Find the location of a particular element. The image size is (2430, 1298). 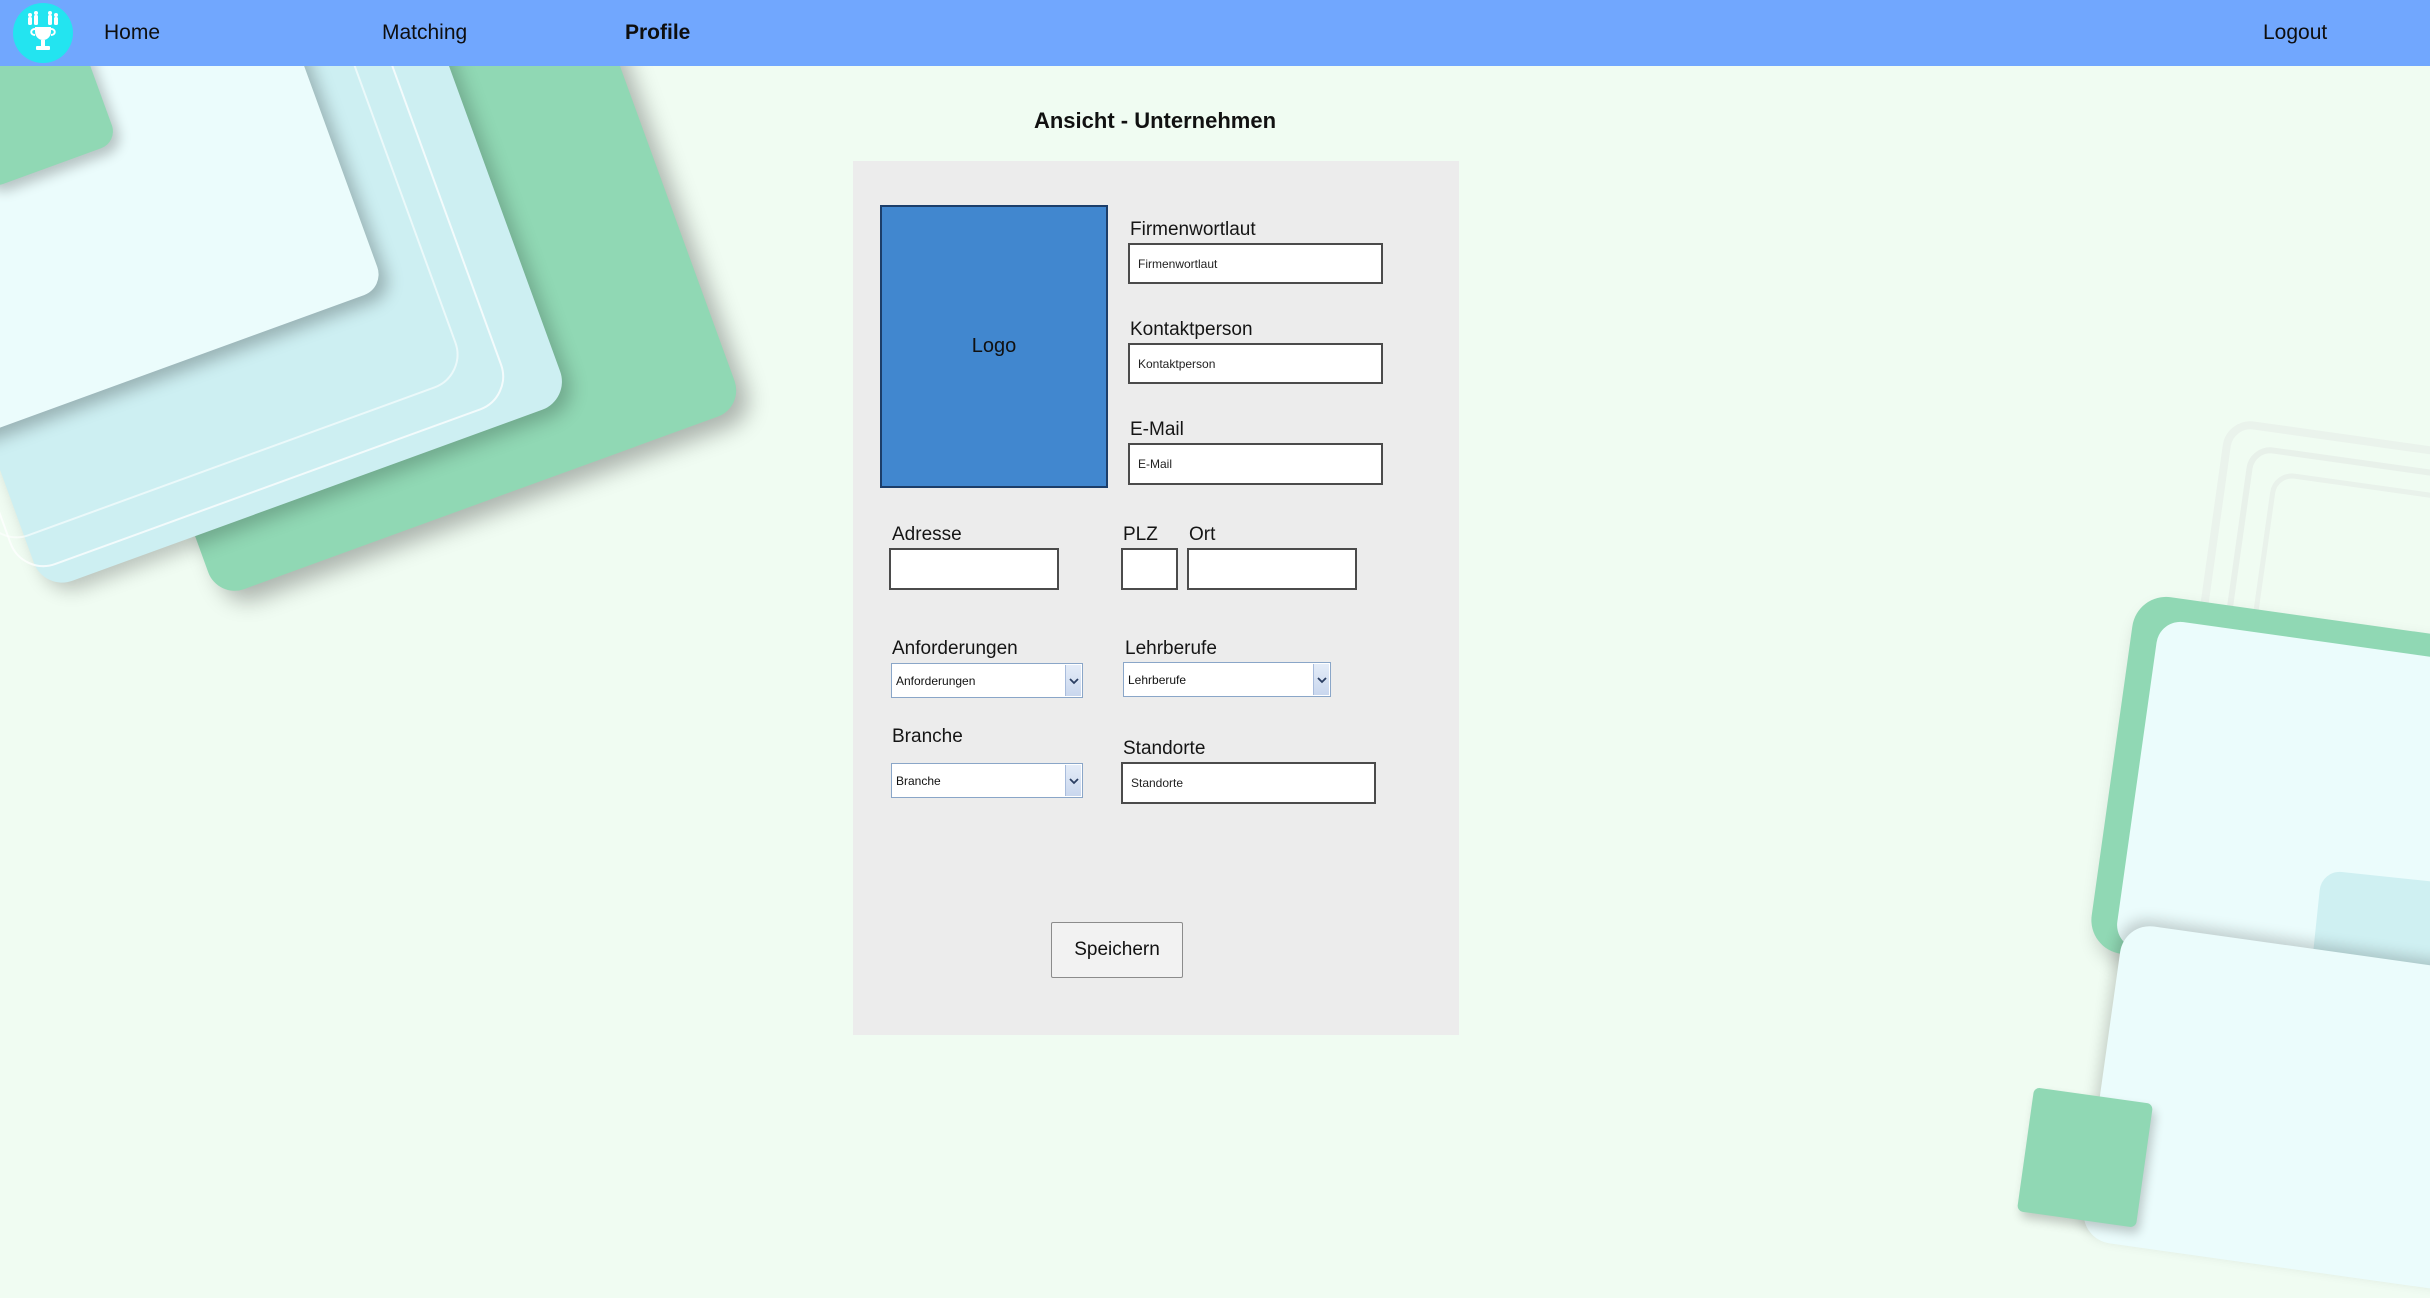

plz-input is located at coordinates (1149, 569).